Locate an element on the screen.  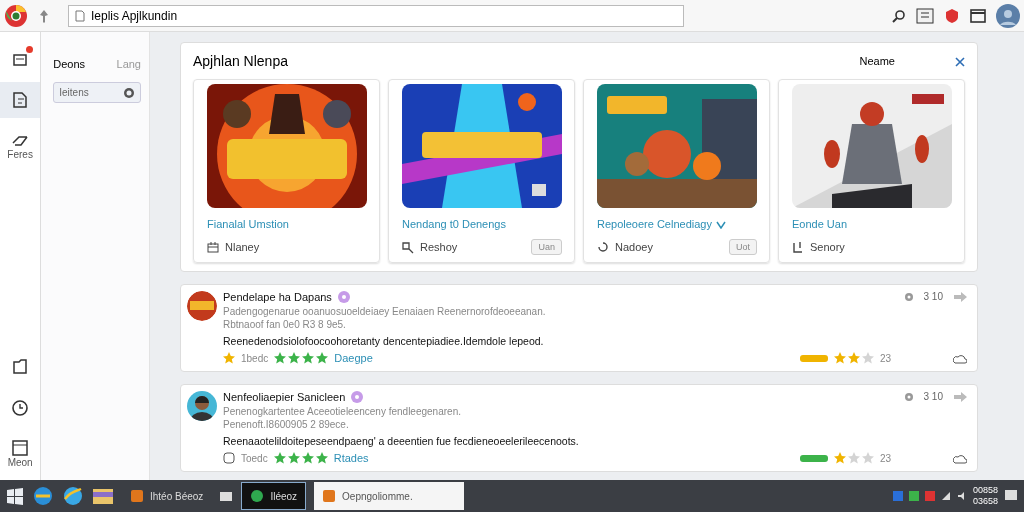
game-card: Fianalal Umstion Nlaney is located at coordinates (286, 171).